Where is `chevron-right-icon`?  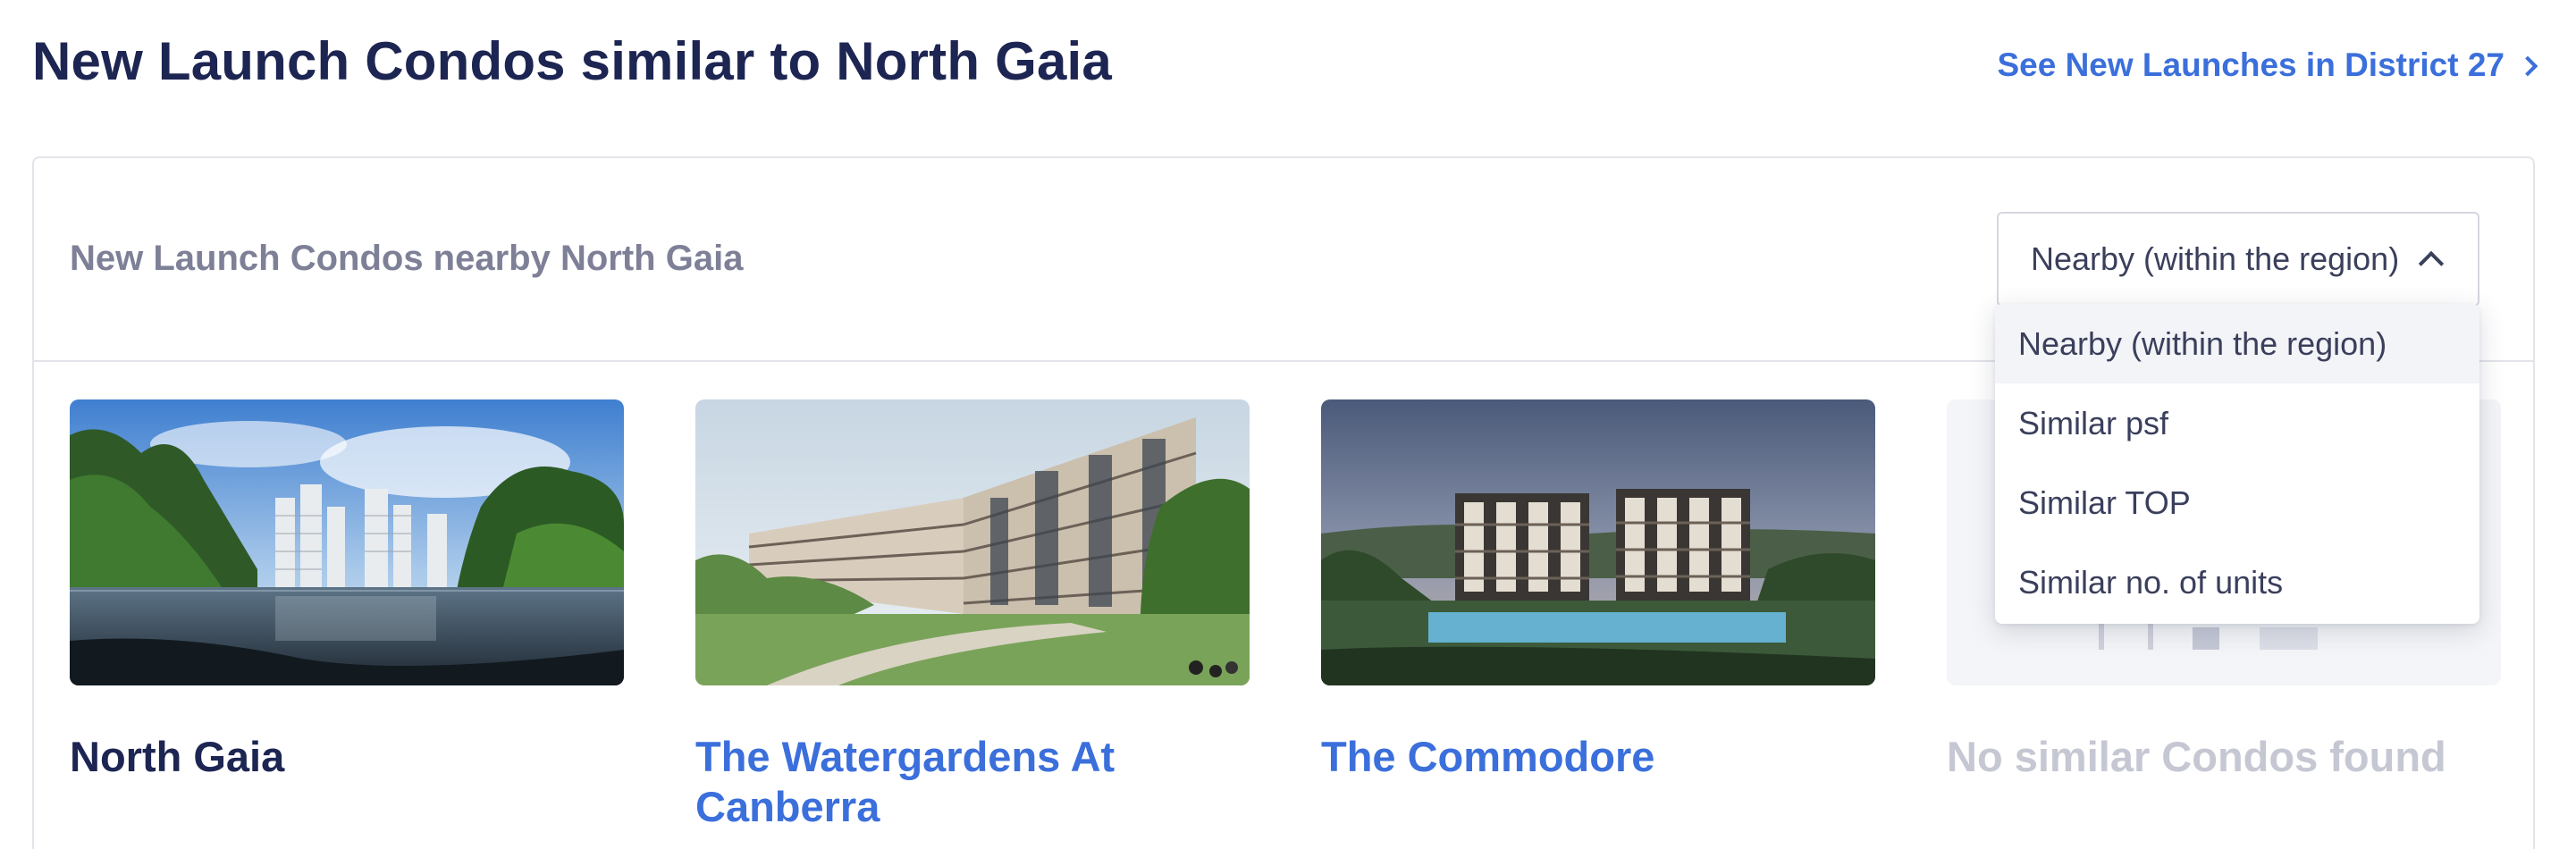 chevron-right-icon is located at coordinates (2528, 66).